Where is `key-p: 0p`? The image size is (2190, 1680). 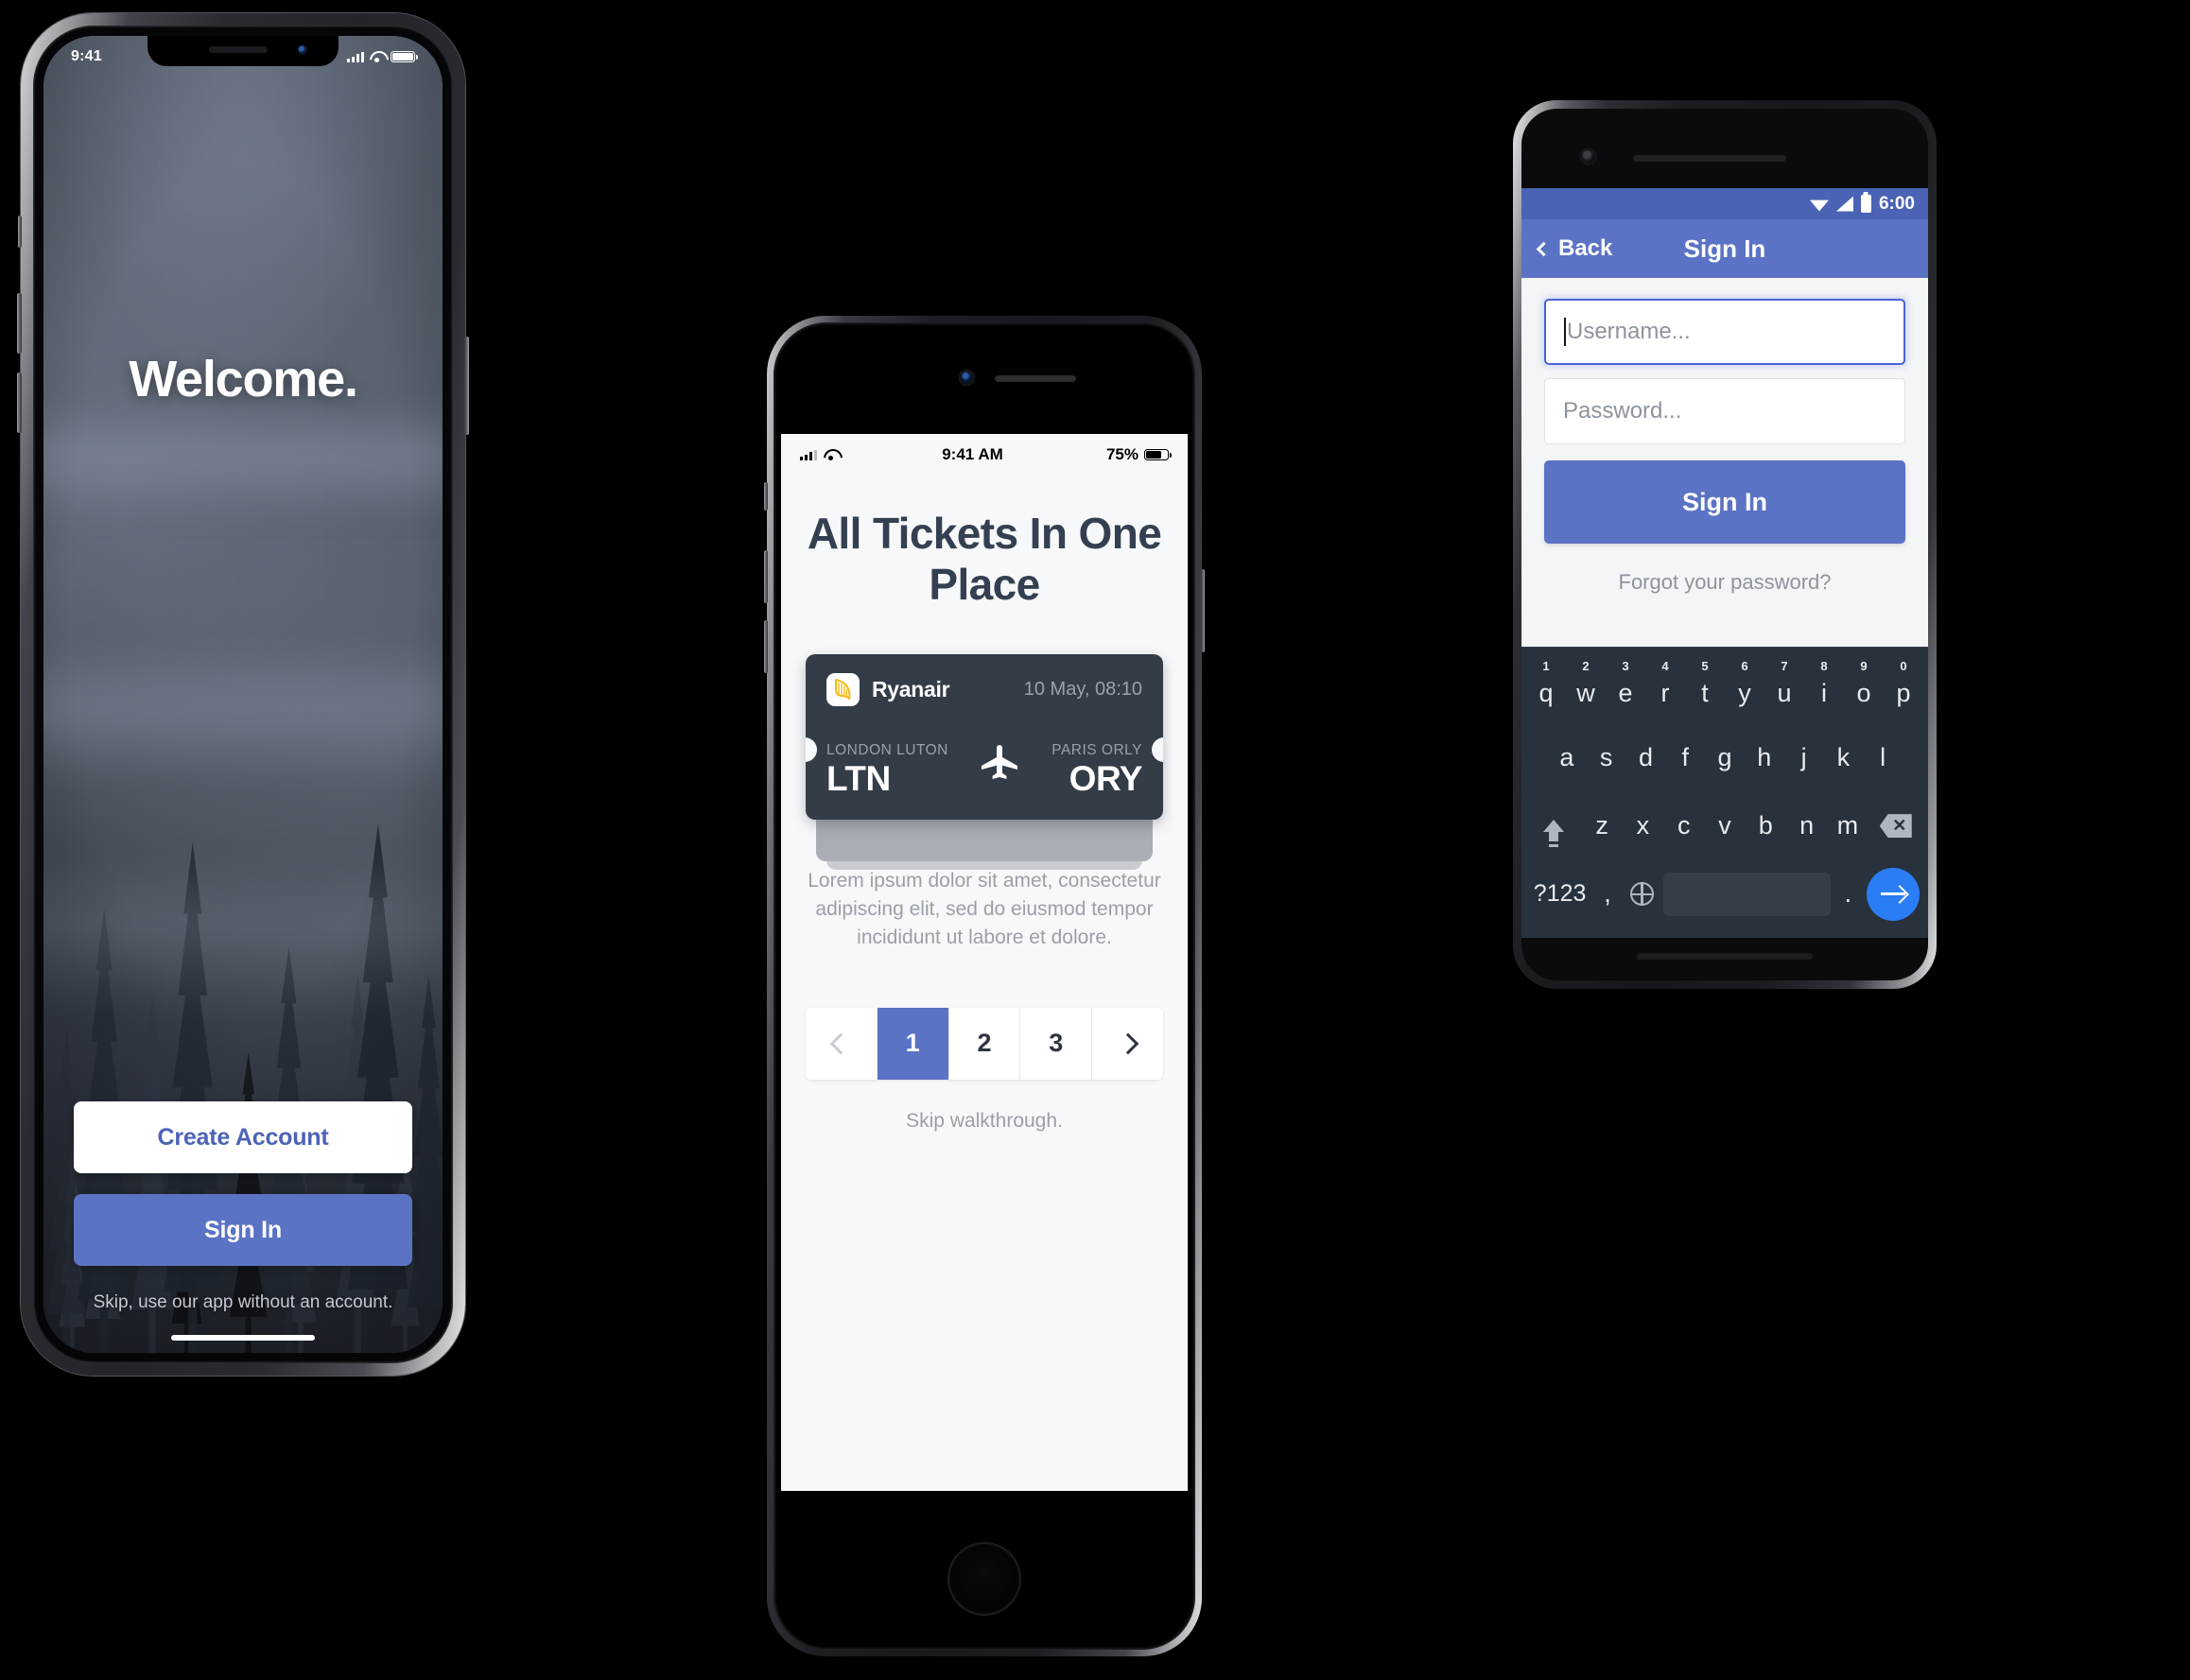
key-p: 0p is located at coordinates (1904, 689).